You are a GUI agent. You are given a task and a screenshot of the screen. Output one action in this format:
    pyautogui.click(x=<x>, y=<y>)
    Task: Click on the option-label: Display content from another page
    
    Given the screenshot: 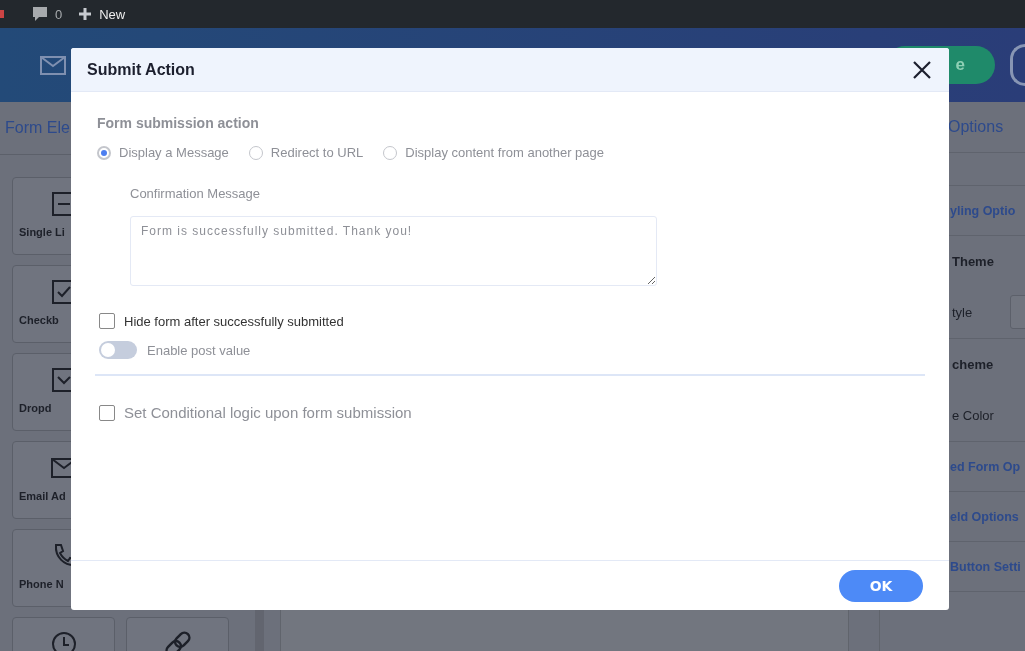 What is the action you would take?
    pyautogui.click(x=505, y=152)
    